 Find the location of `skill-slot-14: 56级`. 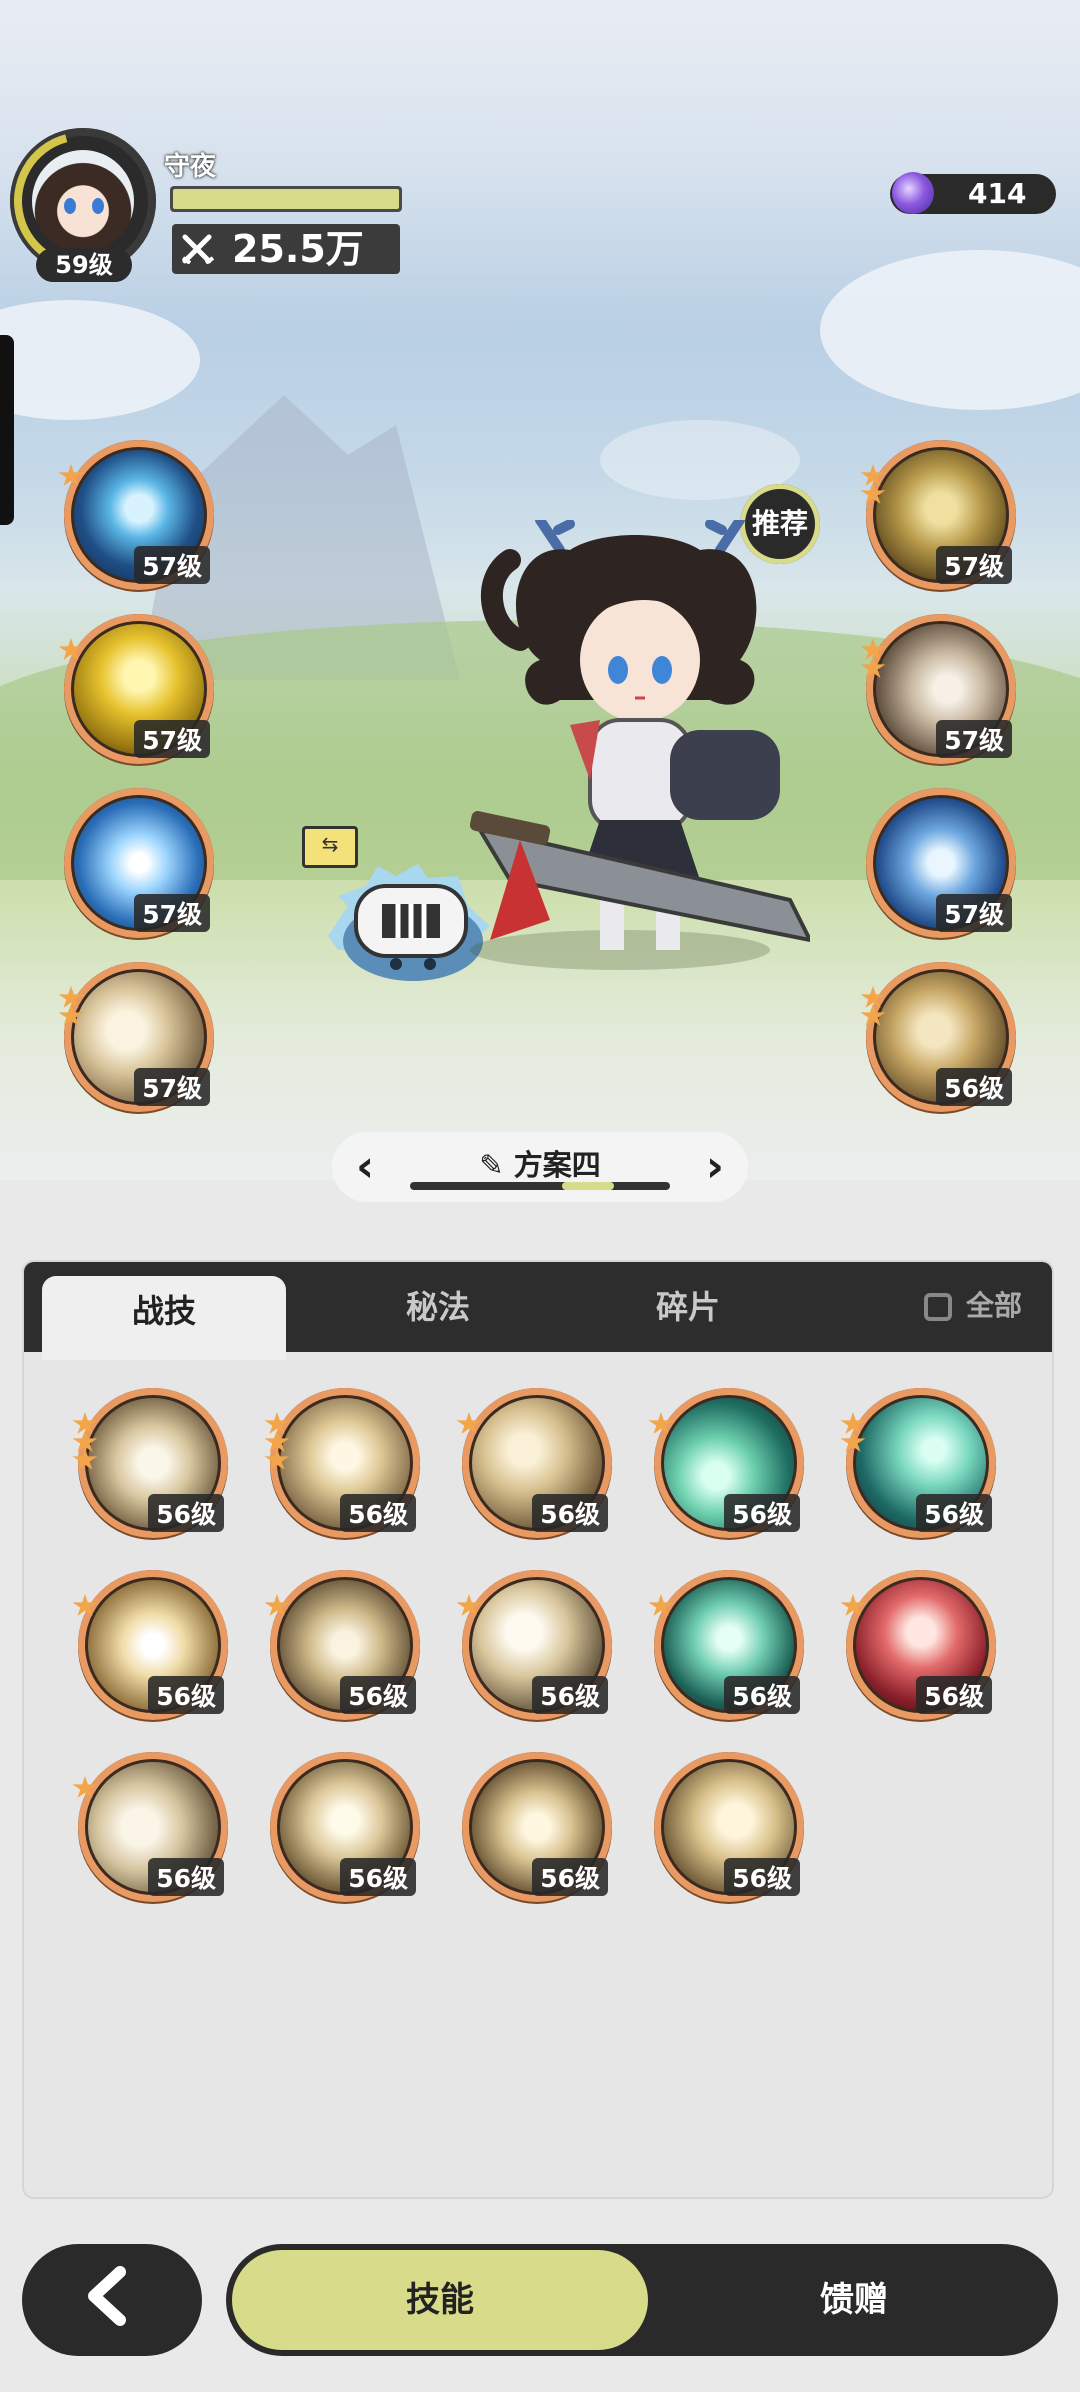

skill-slot-14: 56级 is located at coordinates (729, 1827).